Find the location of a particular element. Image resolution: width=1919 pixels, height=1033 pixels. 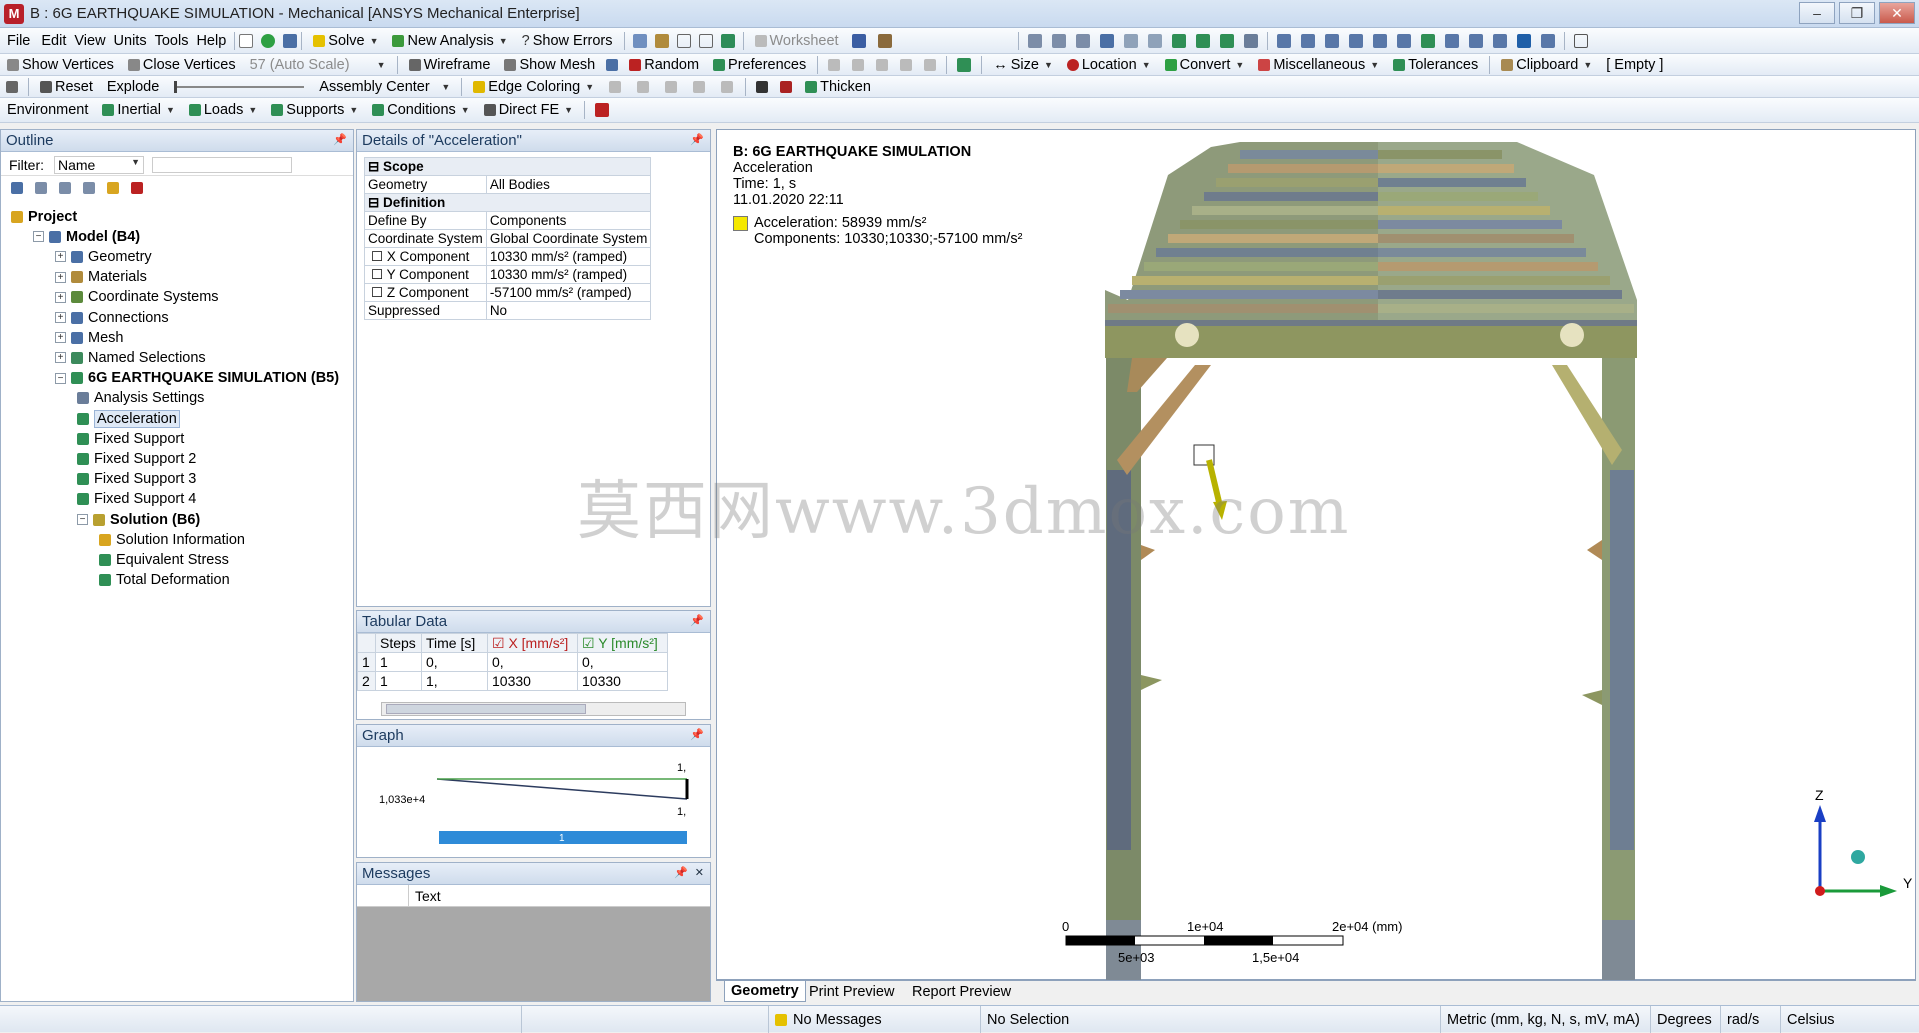

details-row: ☐ Y Component 10330 mm/s² (ramped) is located at coordinates (508, 274).